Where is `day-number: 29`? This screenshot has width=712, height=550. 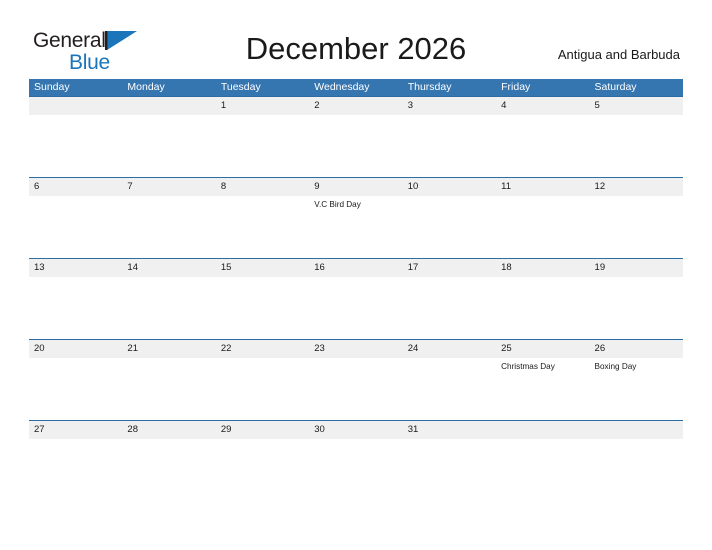 day-number: 29 is located at coordinates (226, 429).